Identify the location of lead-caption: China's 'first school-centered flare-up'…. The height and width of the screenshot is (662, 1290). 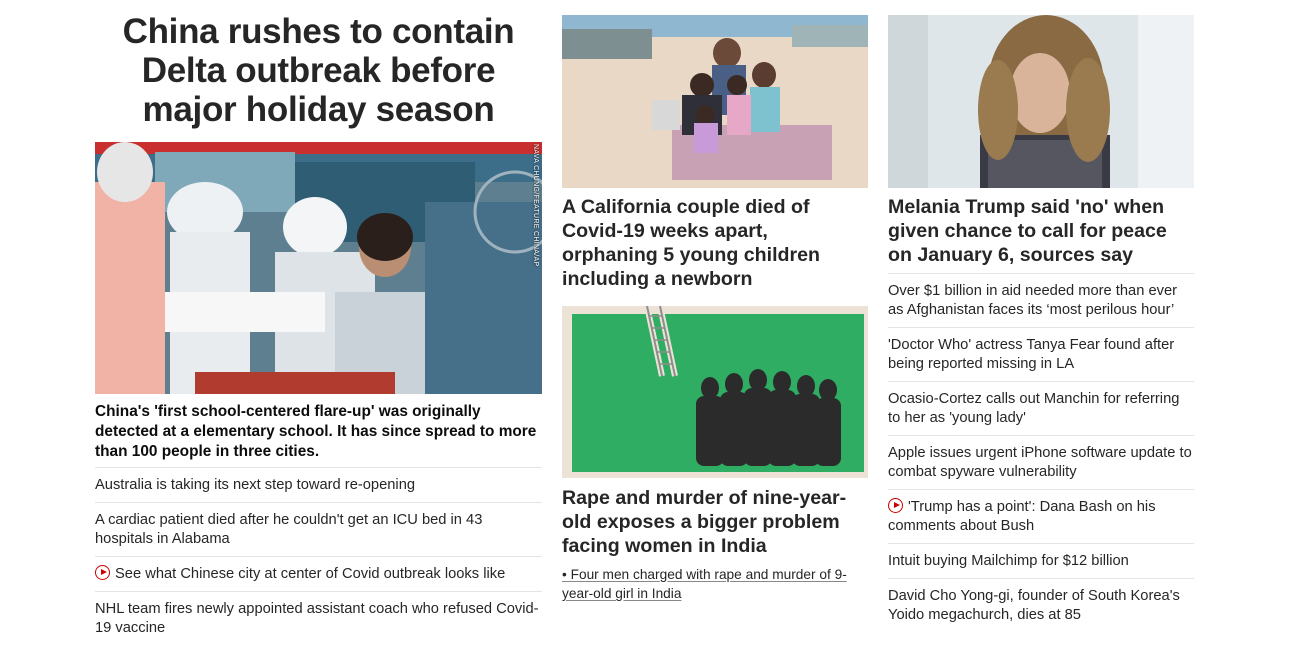
(318, 432).